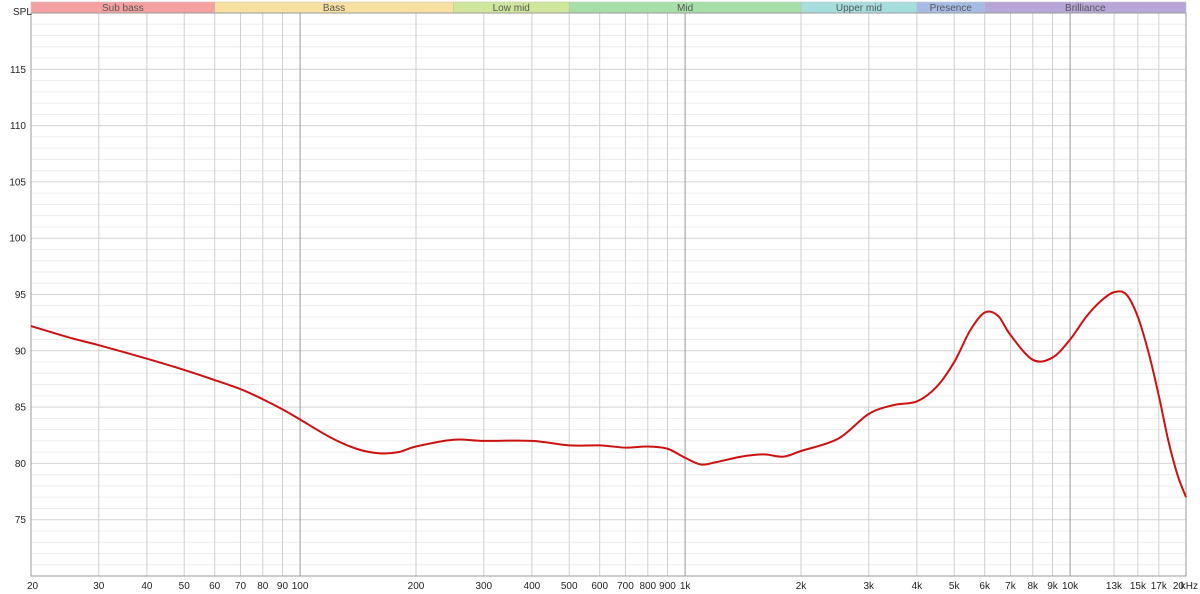 This screenshot has height=594, width=1200. I want to click on x-tick-label: 2k, so click(802, 586).